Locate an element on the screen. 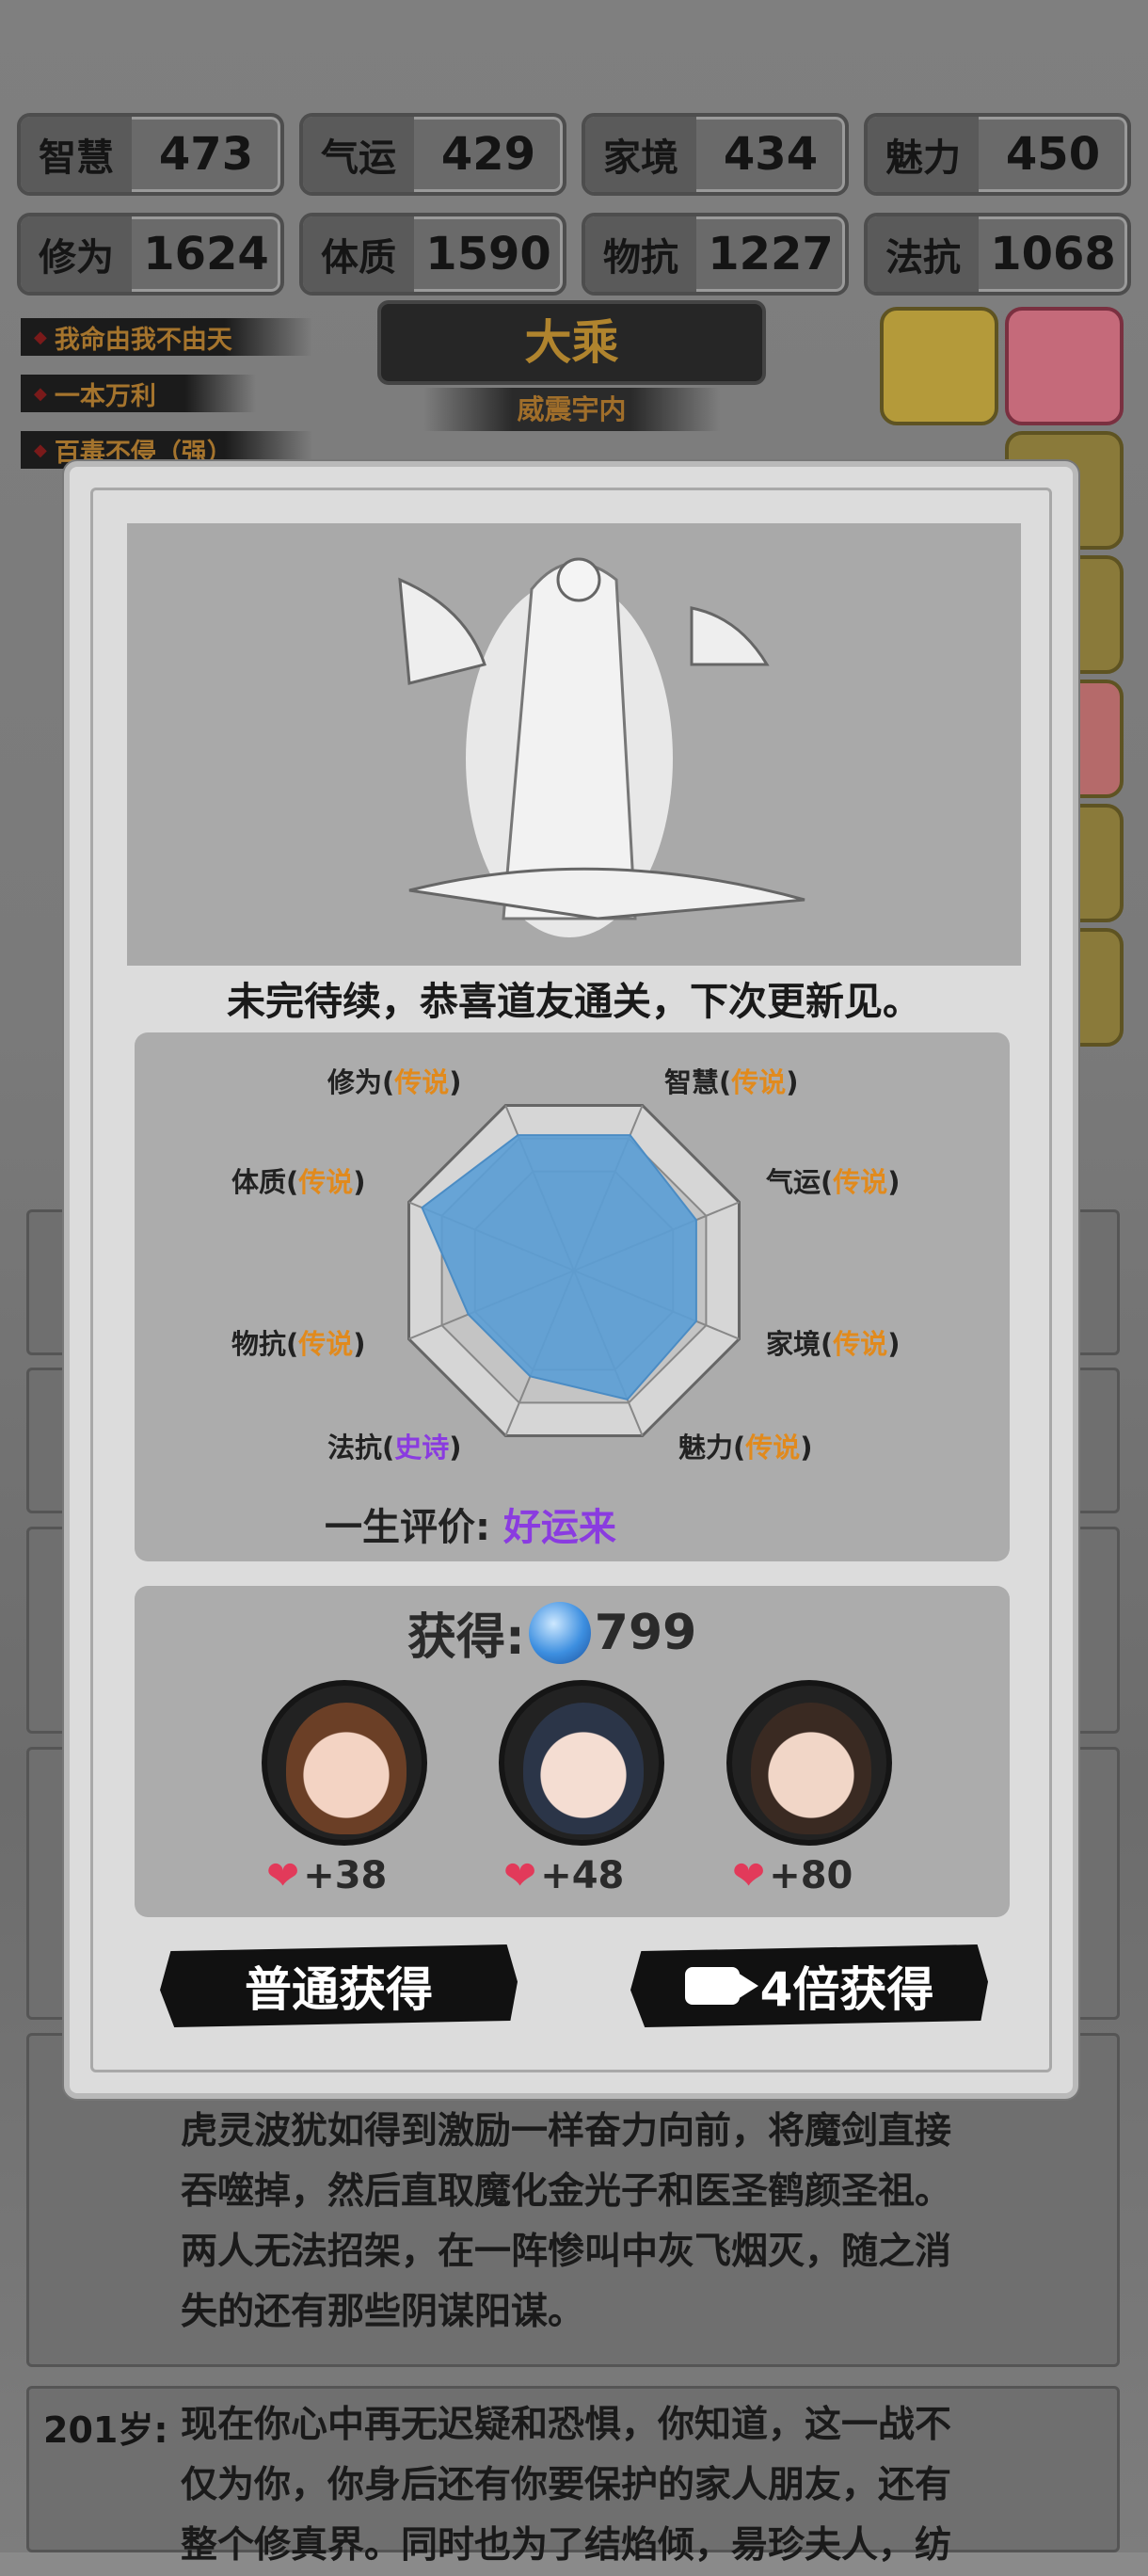 The image size is (1148, 2576). stat-luck: 气运 429 is located at coordinates (432, 154).